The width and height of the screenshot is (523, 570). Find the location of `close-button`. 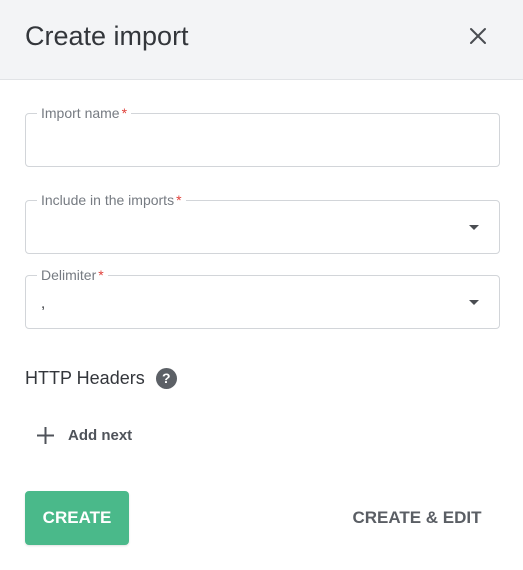

close-button is located at coordinates (478, 36).